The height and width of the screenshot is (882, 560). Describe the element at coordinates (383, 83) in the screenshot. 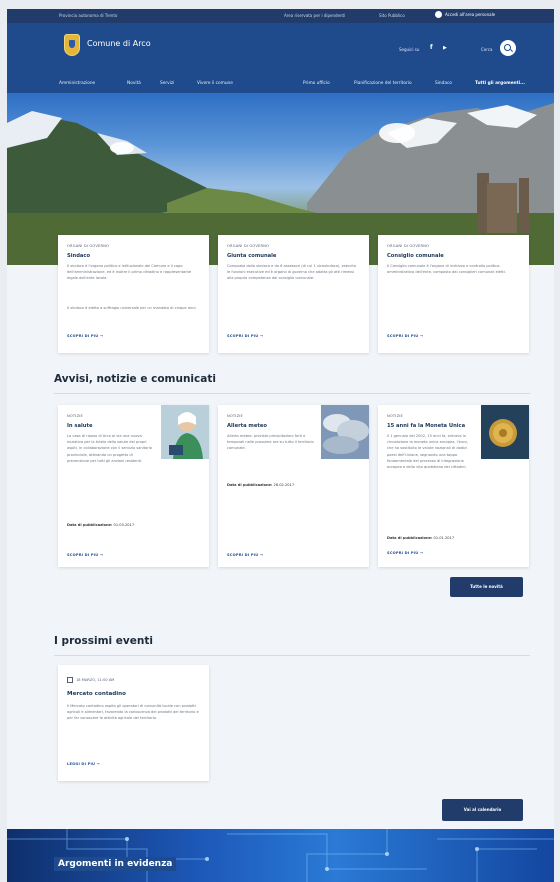

I see `nav-right-item-2: Pianificazione del territorio` at that location.